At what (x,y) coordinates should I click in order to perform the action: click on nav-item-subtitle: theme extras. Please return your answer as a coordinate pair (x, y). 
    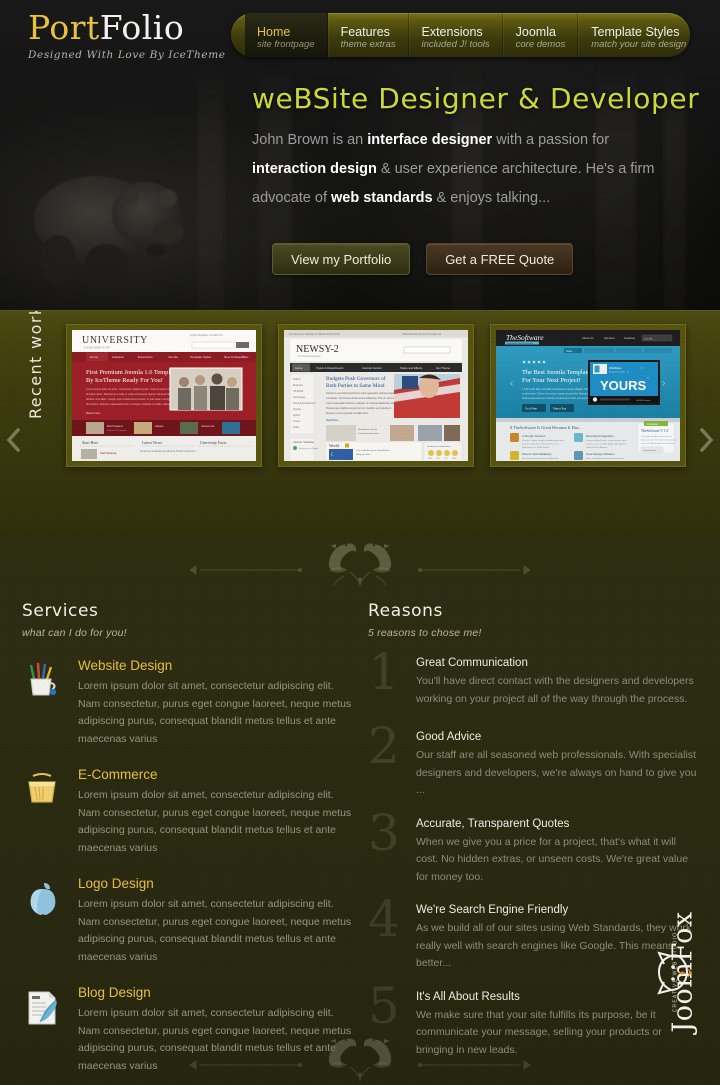
    Looking at the image, I should click on (368, 44).